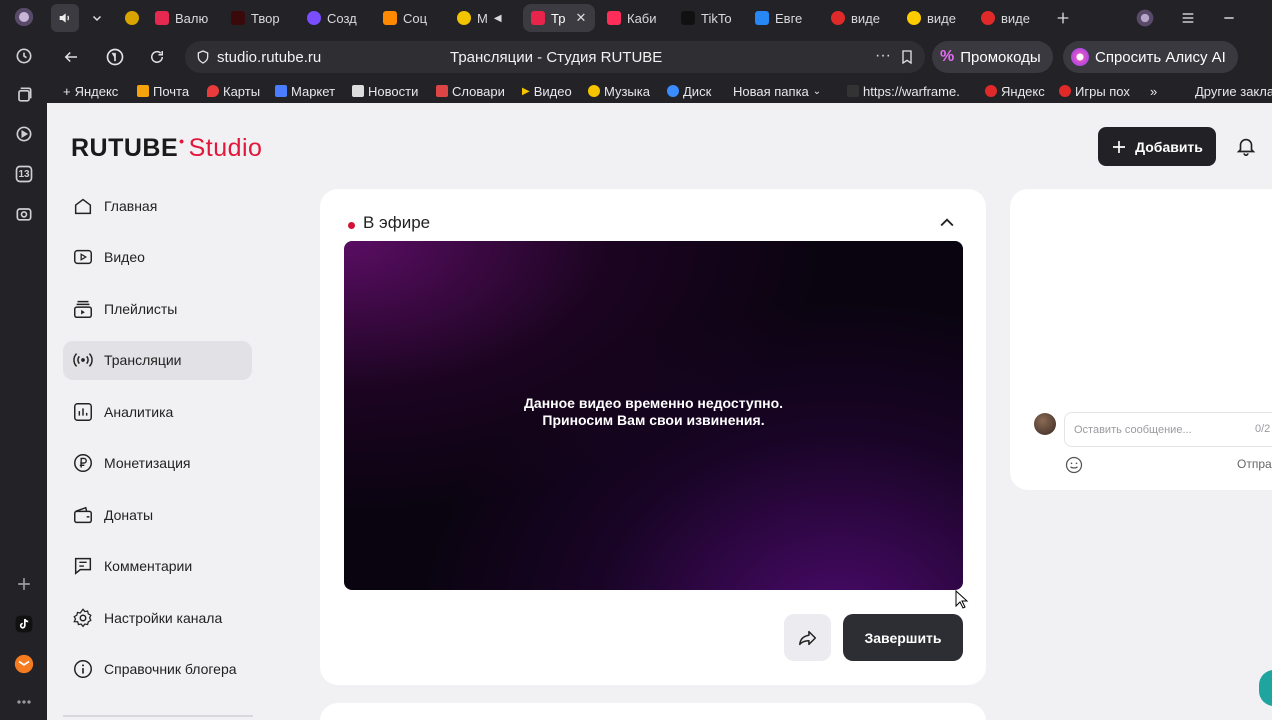 This screenshot has height=720, width=1272. I want to click on tab-7: Каби, so click(635, 18).